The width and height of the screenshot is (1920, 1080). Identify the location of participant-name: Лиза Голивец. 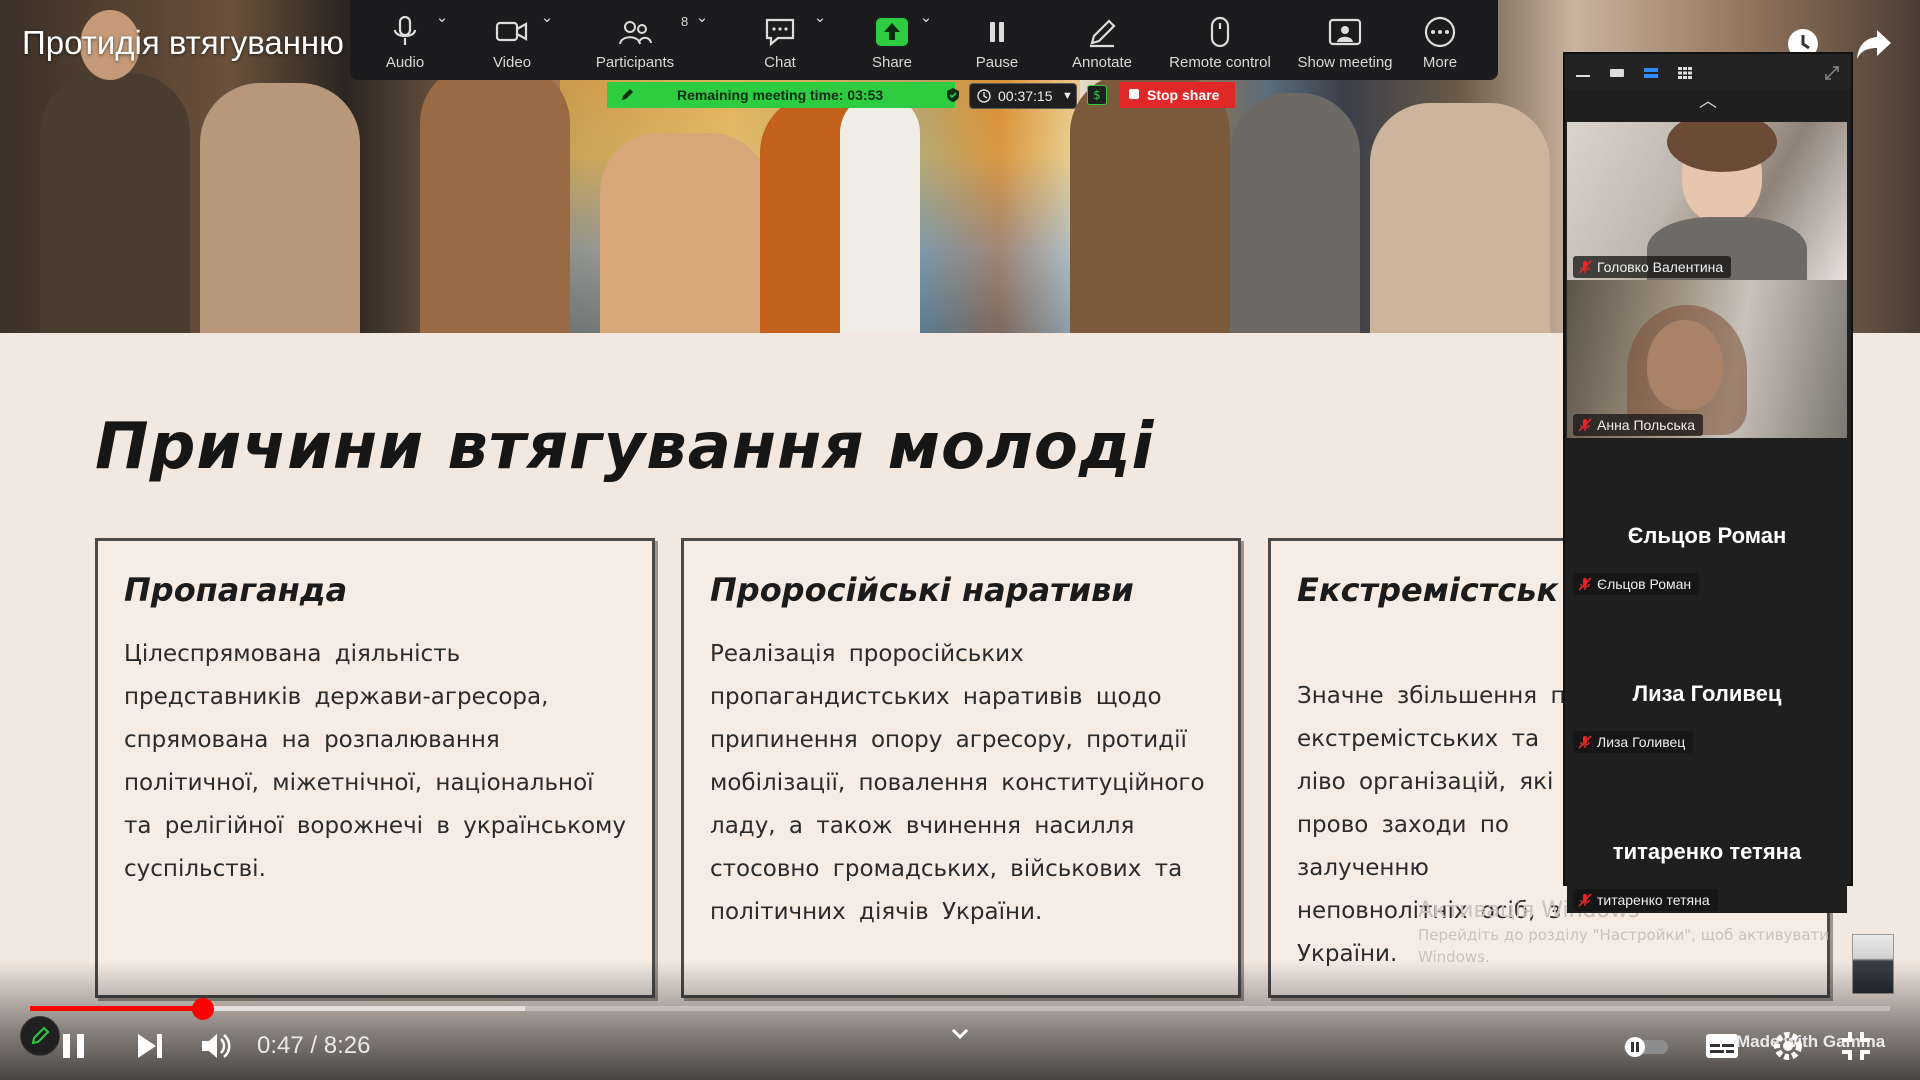
(1641, 742).